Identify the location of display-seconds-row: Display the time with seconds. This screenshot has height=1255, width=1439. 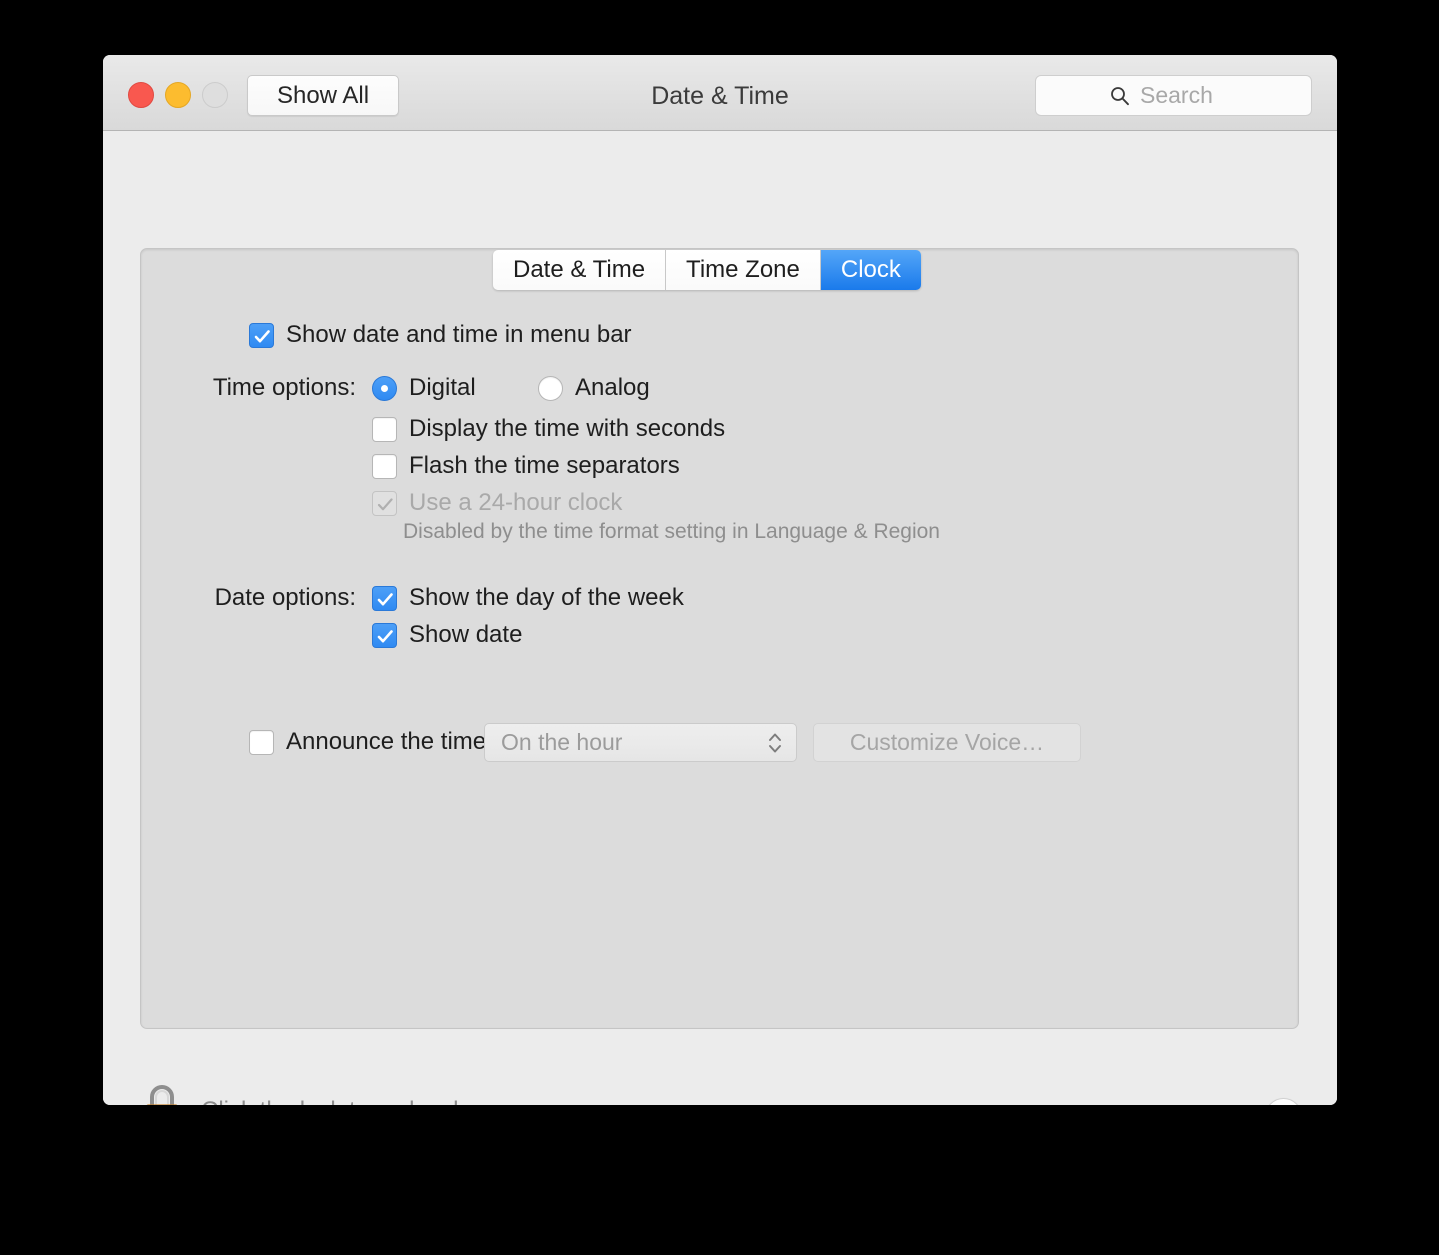
(548, 429).